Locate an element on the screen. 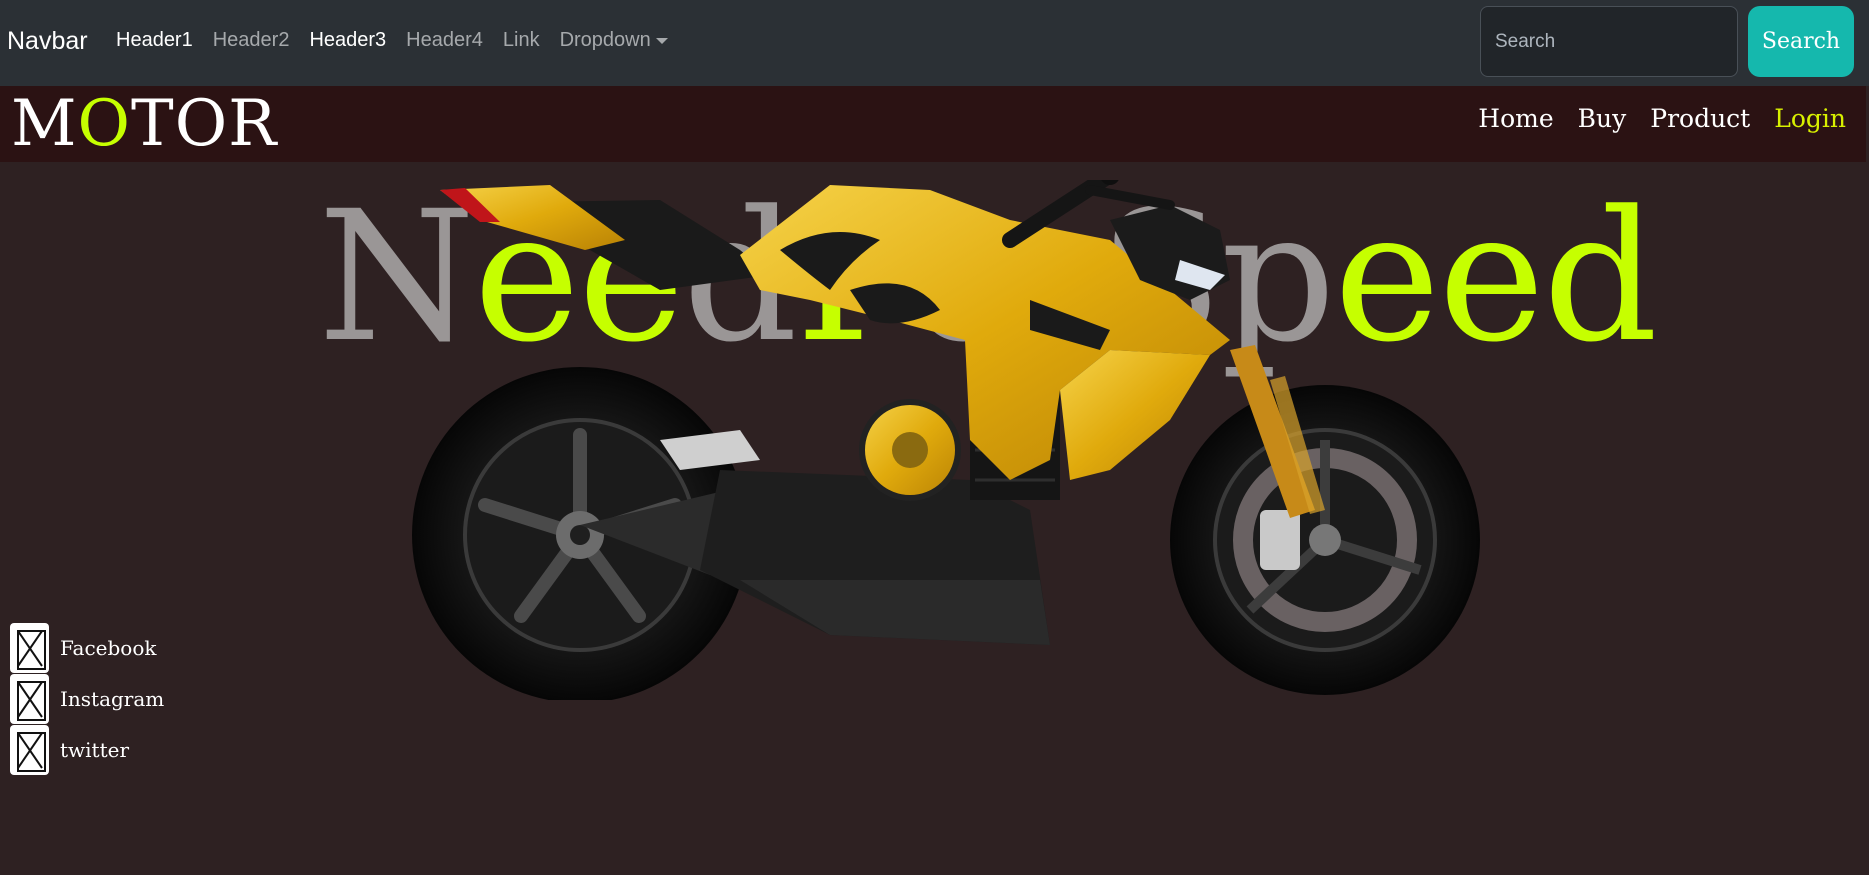 The image size is (1869, 875). social-facebook: Facebook is located at coordinates (87, 647).